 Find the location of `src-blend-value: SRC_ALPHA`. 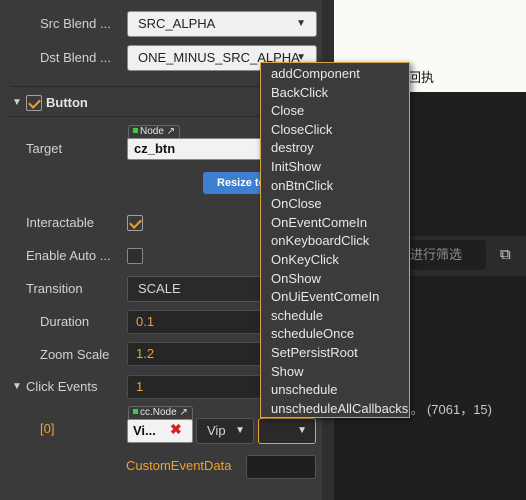

src-blend-value: SRC_ALPHA is located at coordinates (177, 23).